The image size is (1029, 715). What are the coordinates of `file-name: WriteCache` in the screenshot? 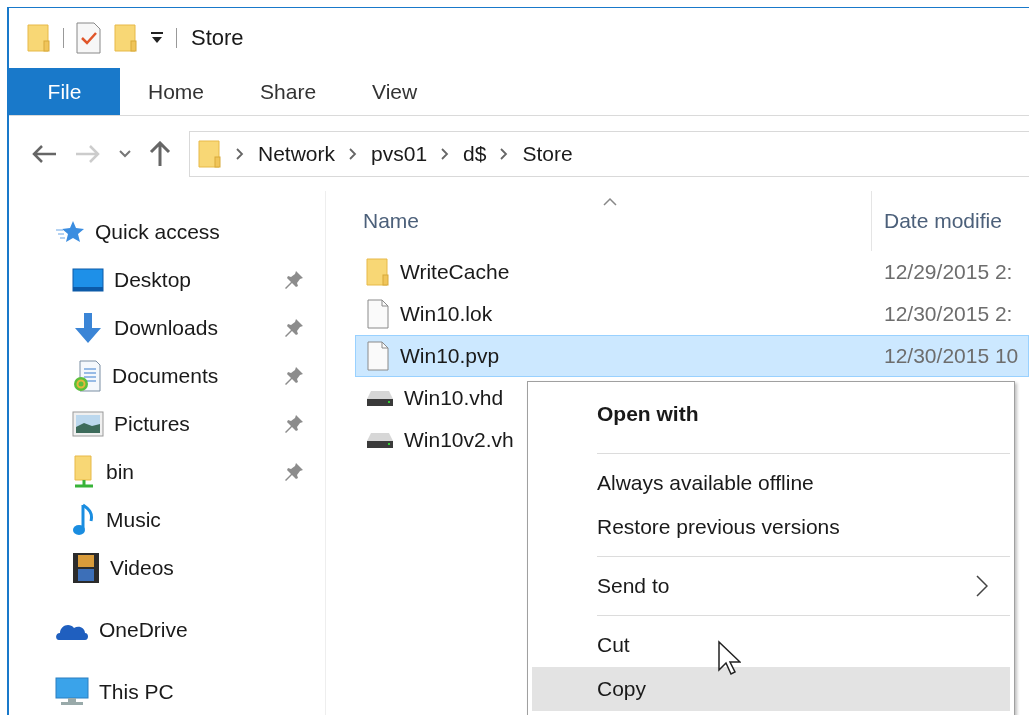 It's located at (455, 272).